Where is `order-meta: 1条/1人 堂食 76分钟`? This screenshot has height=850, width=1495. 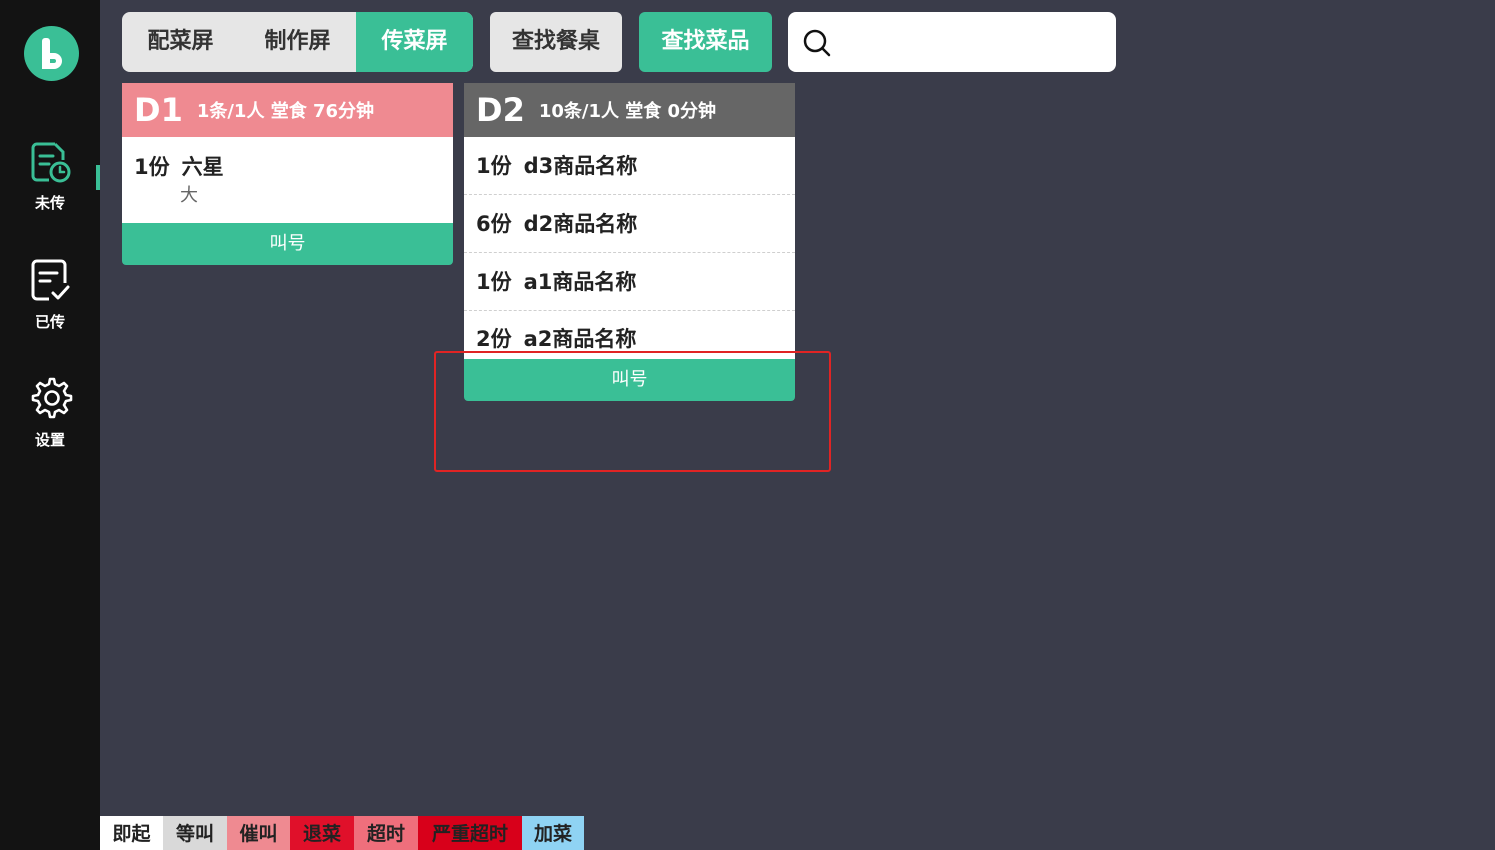
order-meta: 1条/1人 堂食 76分钟 is located at coordinates (285, 111).